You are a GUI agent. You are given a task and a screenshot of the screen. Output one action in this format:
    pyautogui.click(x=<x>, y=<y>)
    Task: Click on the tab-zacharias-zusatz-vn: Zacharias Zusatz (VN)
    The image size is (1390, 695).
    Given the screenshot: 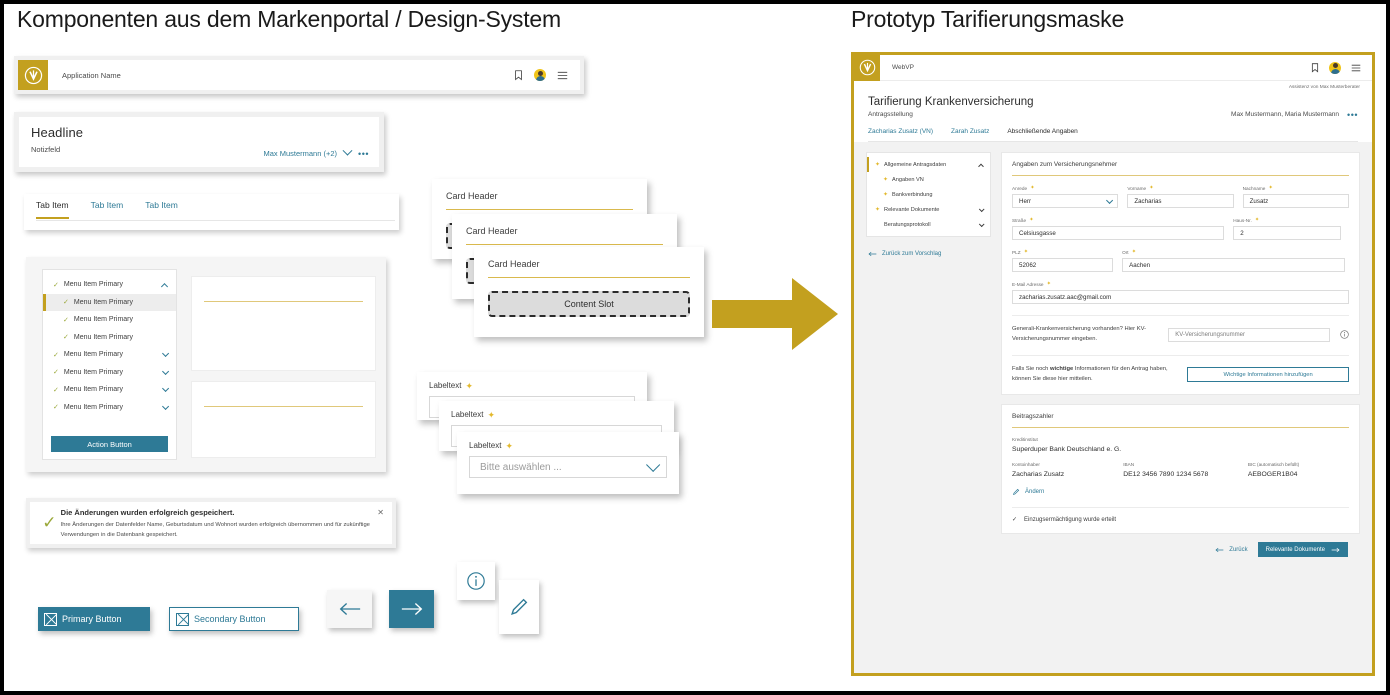 What is the action you would take?
    pyautogui.click(x=900, y=135)
    